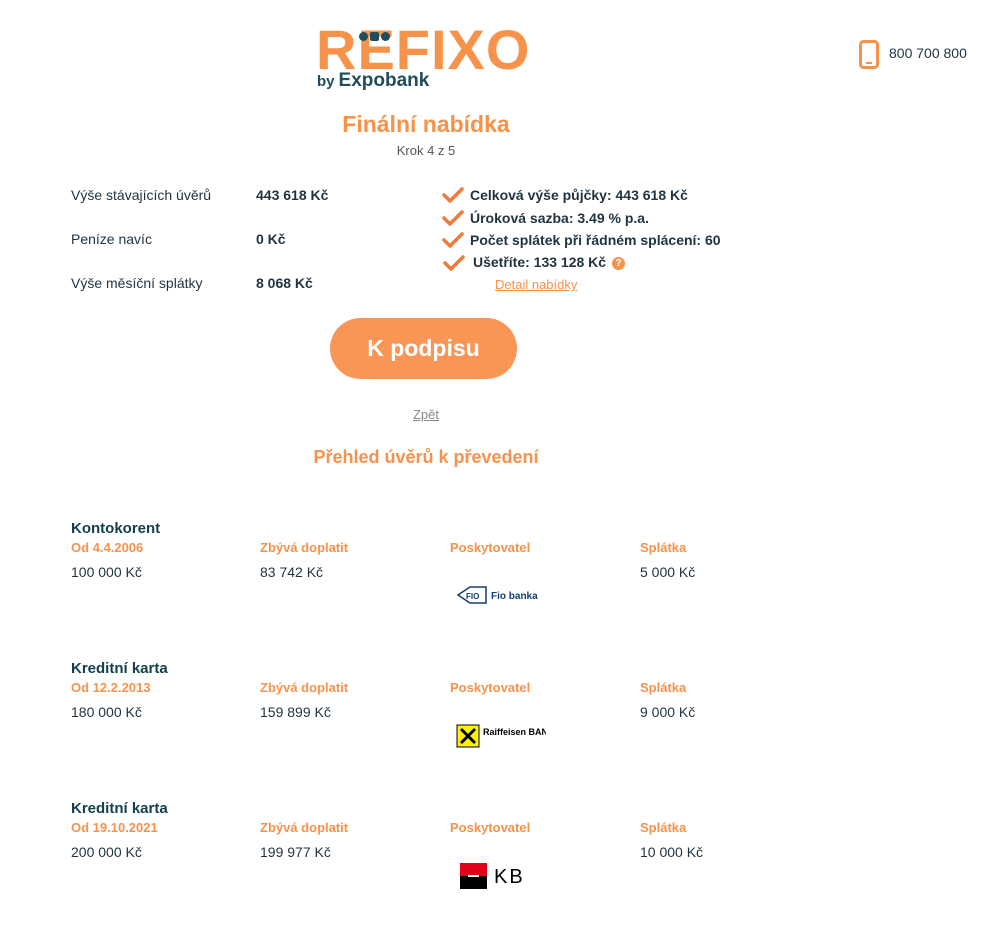 The height and width of the screenshot is (946, 982). Describe the element at coordinates (540, 262) in the screenshot. I see `benefit-savings-text: Ušetříte: 133 128 Kč` at that location.